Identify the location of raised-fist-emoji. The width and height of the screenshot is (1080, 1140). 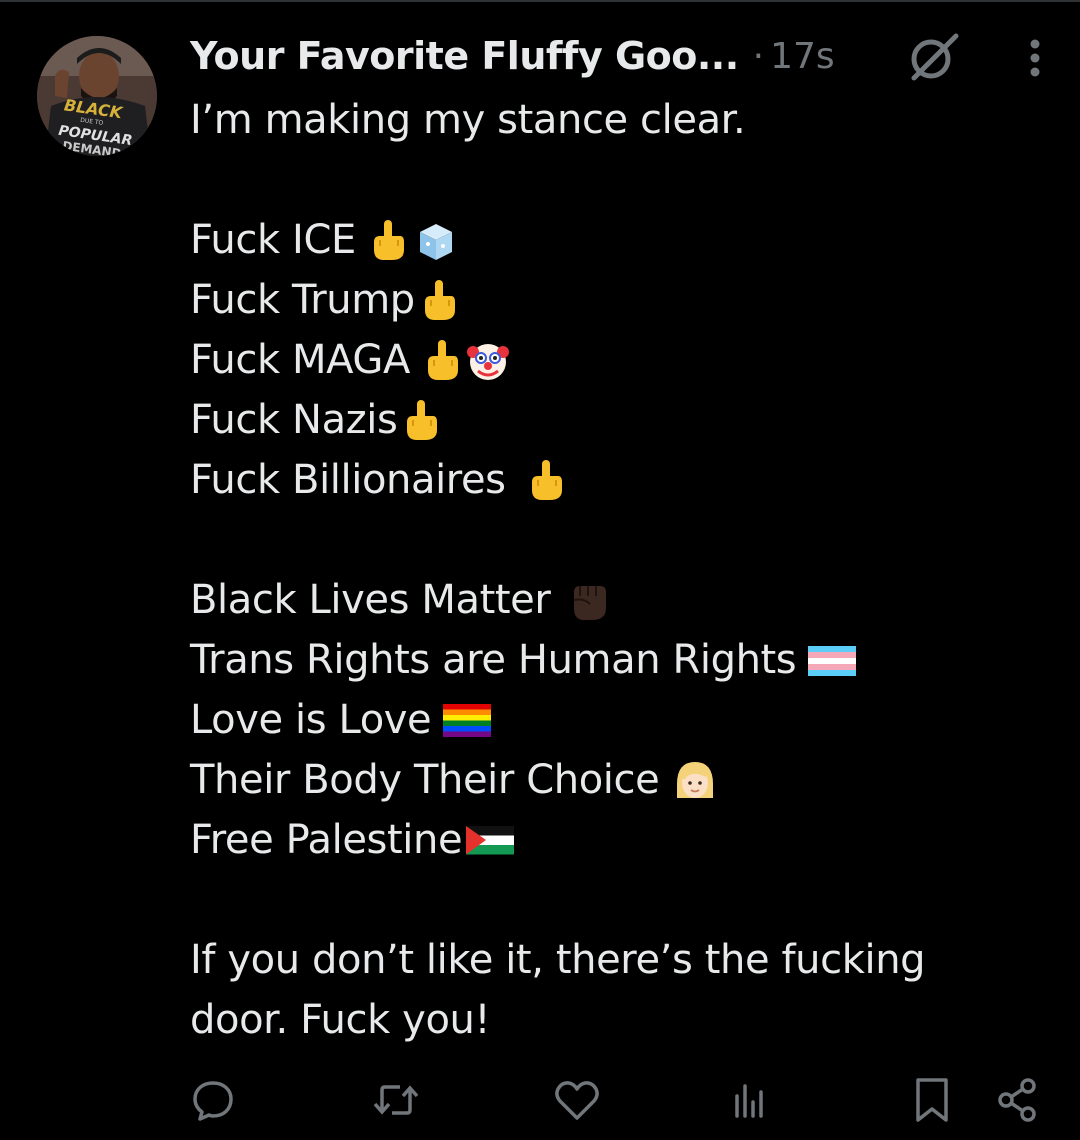
(588, 600).